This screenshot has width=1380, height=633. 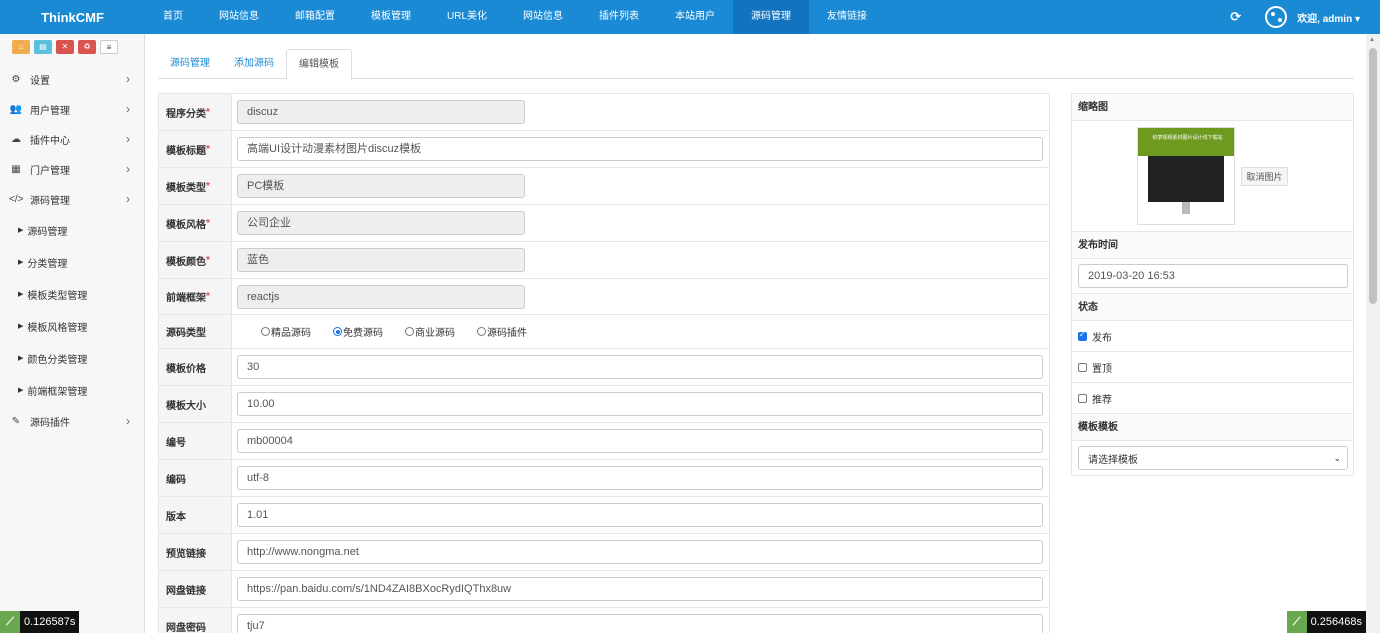 I want to click on status-label: 状态, so click(x=1212, y=307).